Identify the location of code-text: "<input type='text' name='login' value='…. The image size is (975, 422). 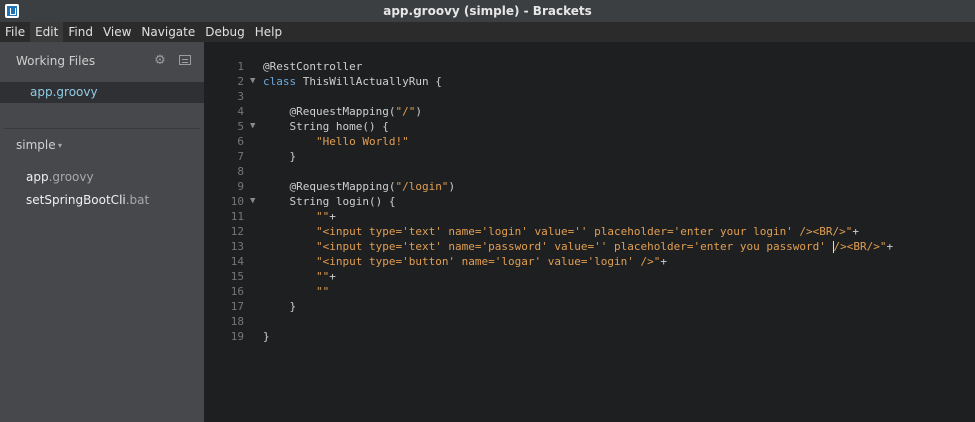
(561, 231).